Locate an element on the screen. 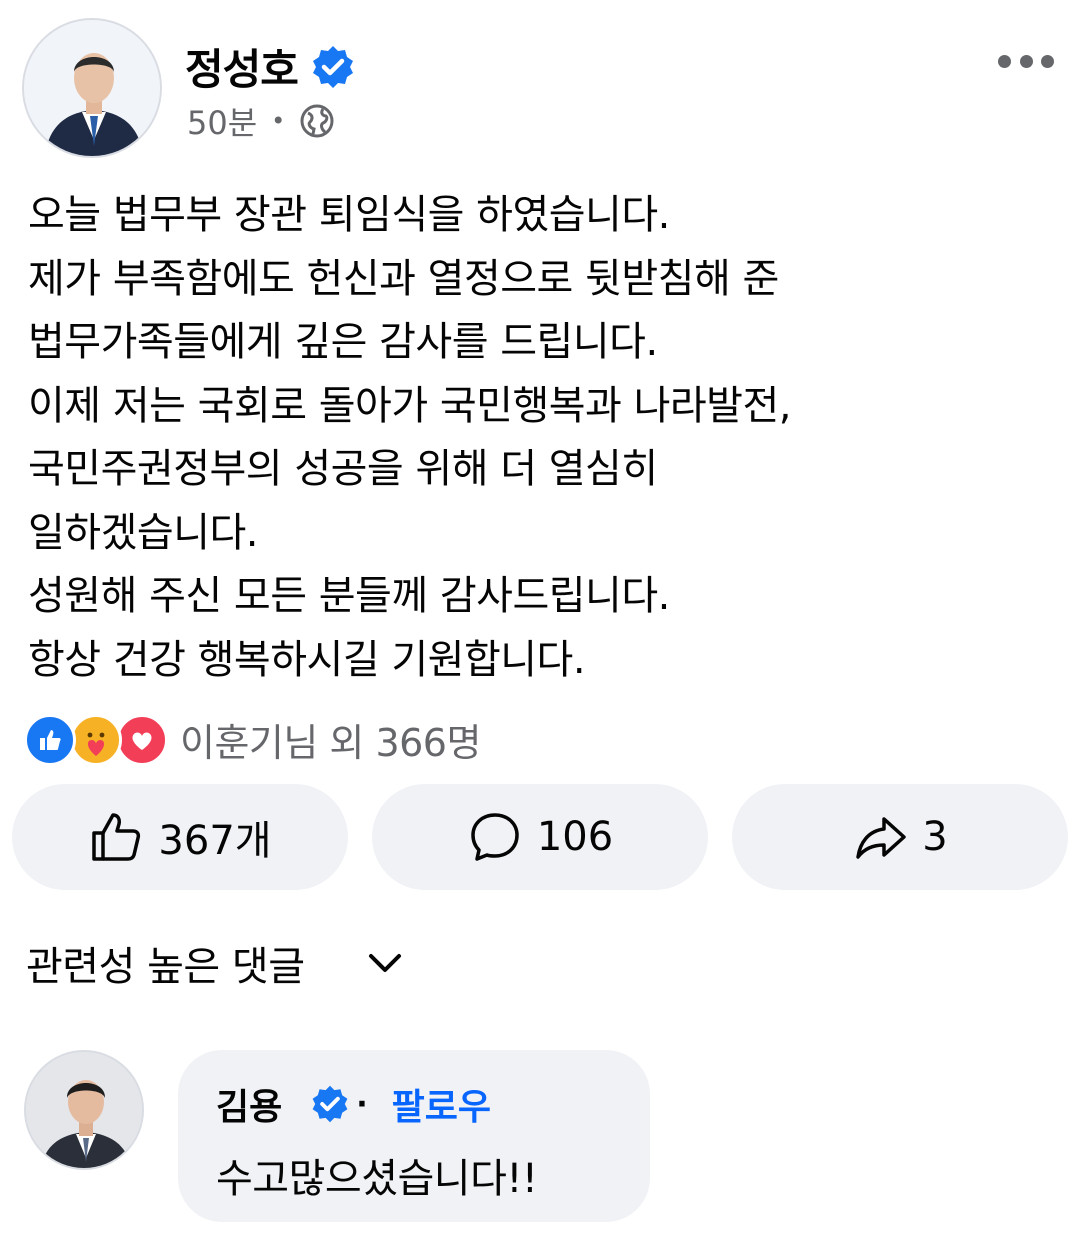  like-reaction-icon is located at coordinates (50, 739).